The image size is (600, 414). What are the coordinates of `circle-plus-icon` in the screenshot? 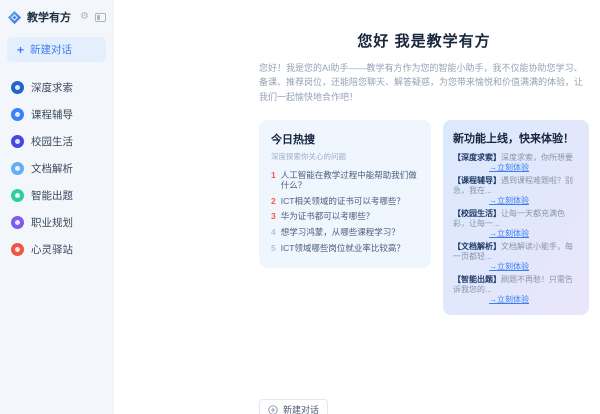 It's located at (273, 409).